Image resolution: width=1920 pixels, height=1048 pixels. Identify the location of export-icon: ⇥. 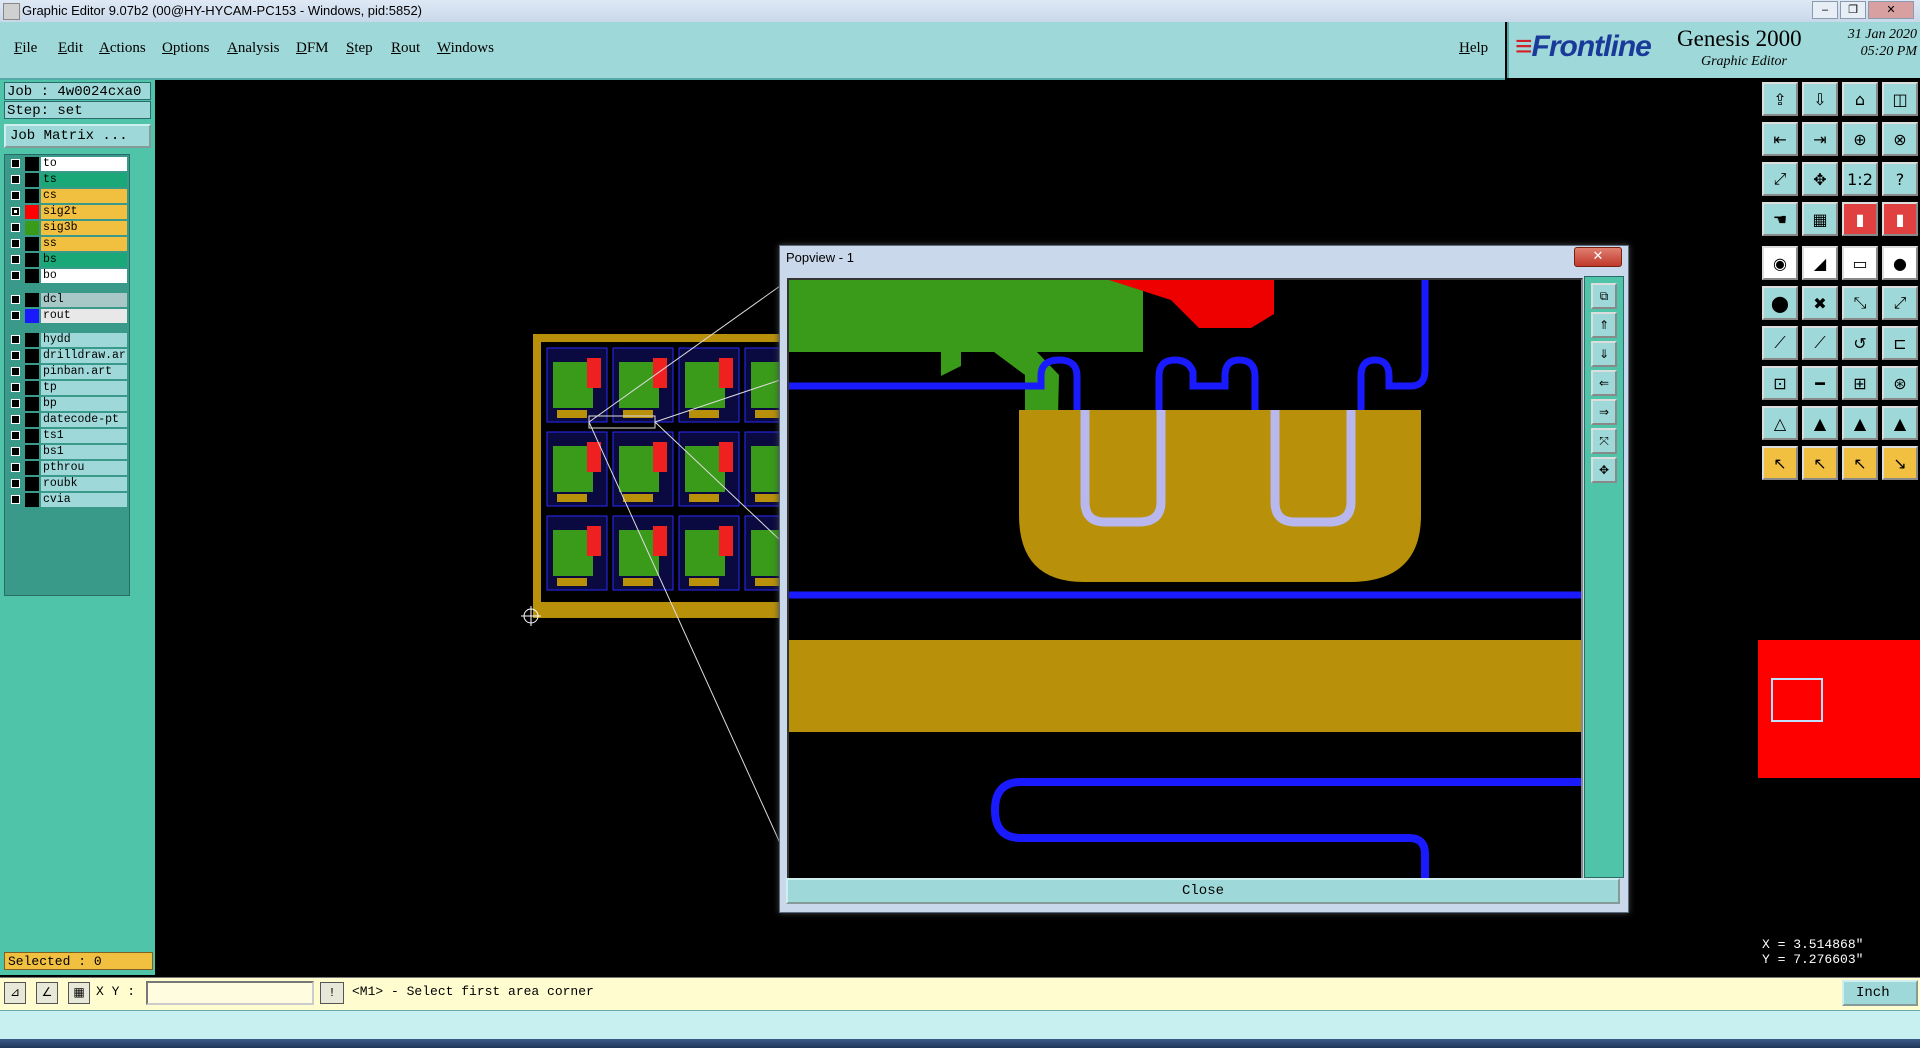
(1820, 139).